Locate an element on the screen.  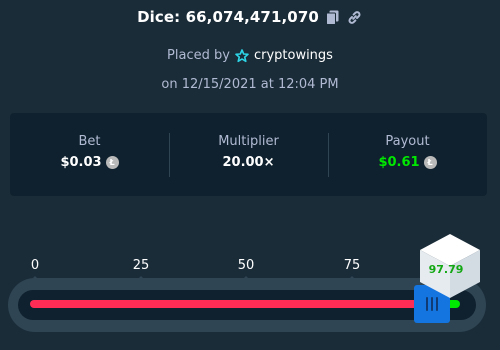
tick-label: 0 is located at coordinates (35, 265).